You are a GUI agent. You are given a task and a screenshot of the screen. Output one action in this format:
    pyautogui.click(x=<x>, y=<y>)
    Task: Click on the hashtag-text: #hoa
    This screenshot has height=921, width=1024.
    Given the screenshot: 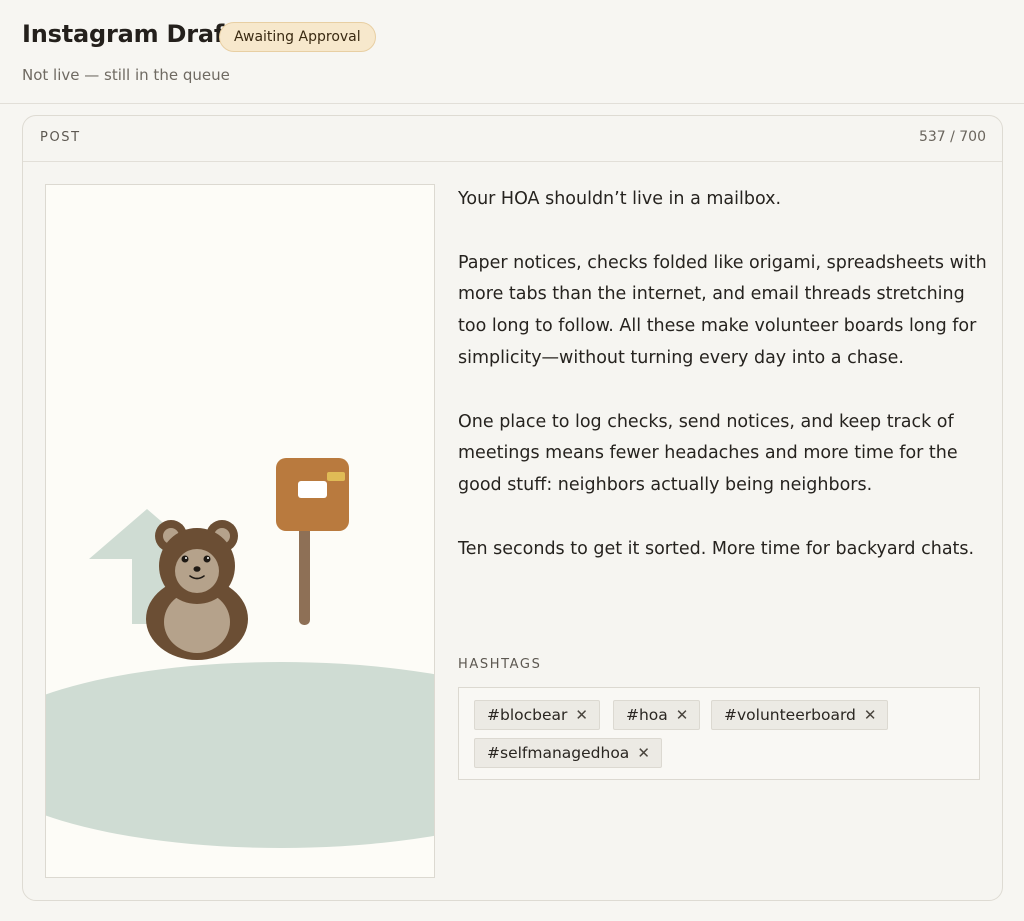 What is the action you would take?
    pyautogui.click(x=647, y=715)
    